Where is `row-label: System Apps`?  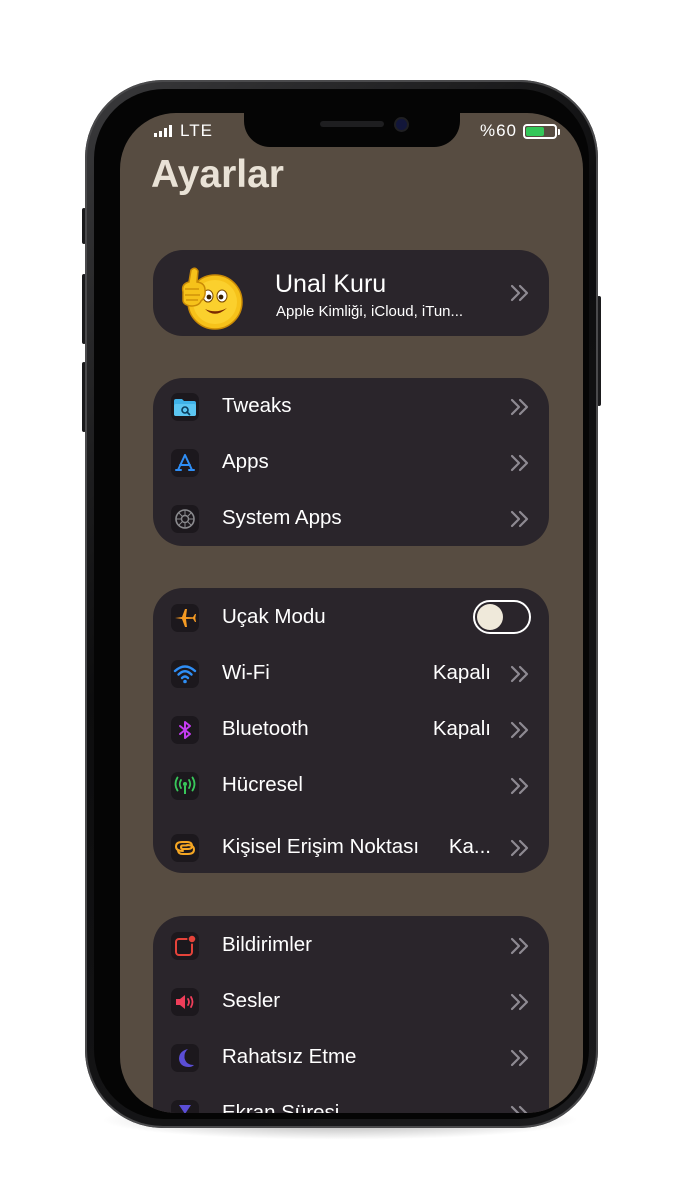
row-label: System Apps is located at coordinates (282, 517).